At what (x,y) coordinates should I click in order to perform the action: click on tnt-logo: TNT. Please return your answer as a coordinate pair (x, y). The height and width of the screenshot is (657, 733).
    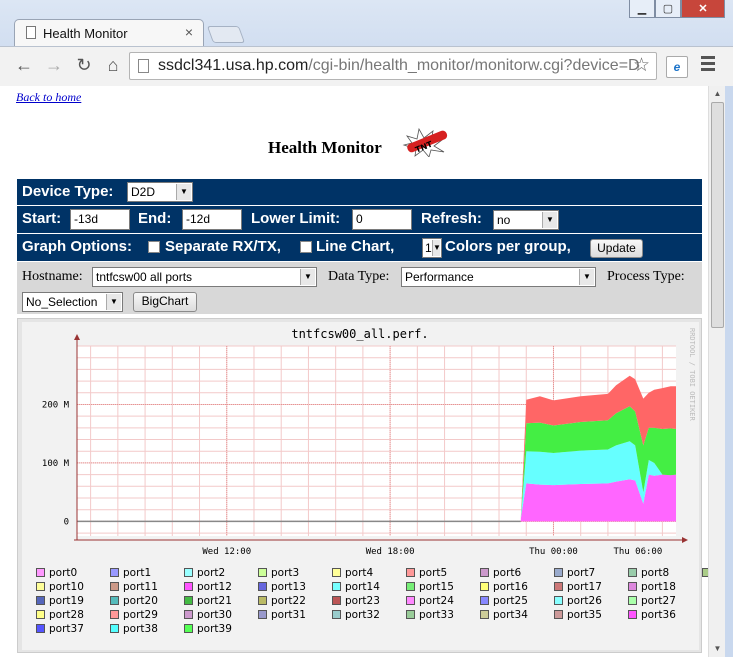
    Looking at the image, I should click on (425, 142).